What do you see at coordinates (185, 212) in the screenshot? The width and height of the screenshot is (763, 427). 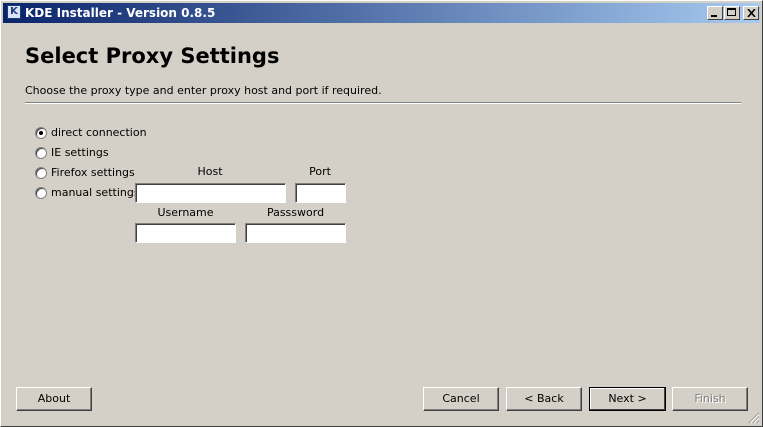 I see `username-label: Username` at bounding box center [185, 212].